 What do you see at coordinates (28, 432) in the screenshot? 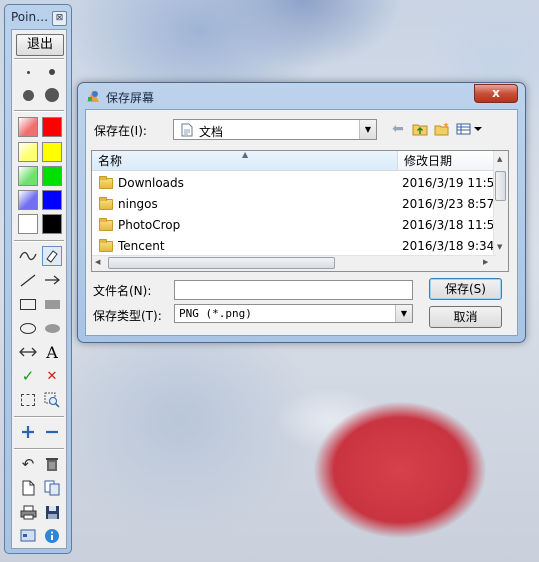
I see `plus-icon` at bounding box center [28, 432].